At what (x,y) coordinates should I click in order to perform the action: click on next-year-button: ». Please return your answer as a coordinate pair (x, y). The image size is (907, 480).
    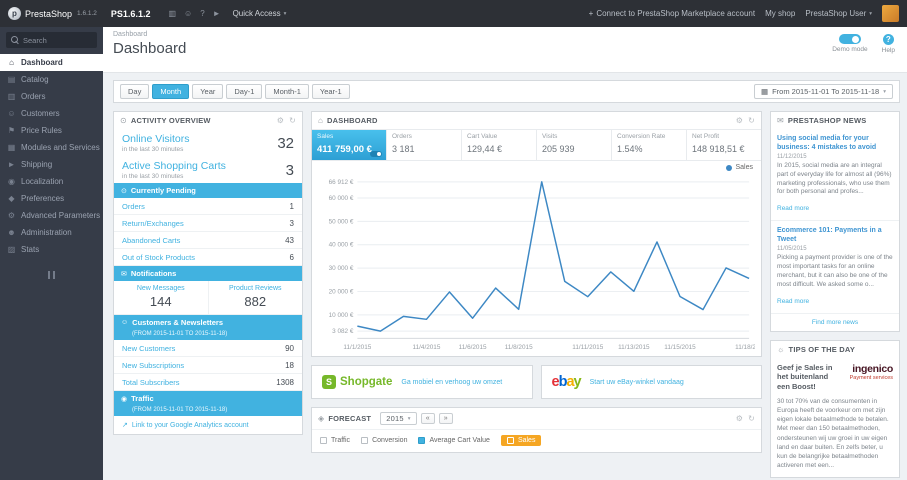
    Looking at the image, I should click on (445, 419).